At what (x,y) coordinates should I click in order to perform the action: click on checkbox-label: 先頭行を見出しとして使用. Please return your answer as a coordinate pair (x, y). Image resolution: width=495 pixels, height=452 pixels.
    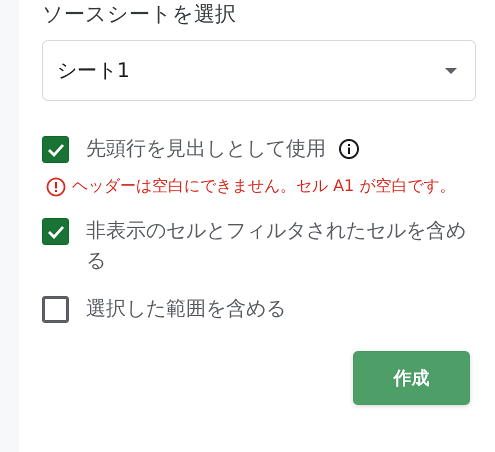
    Looking at the image, I should click on (206, 148).